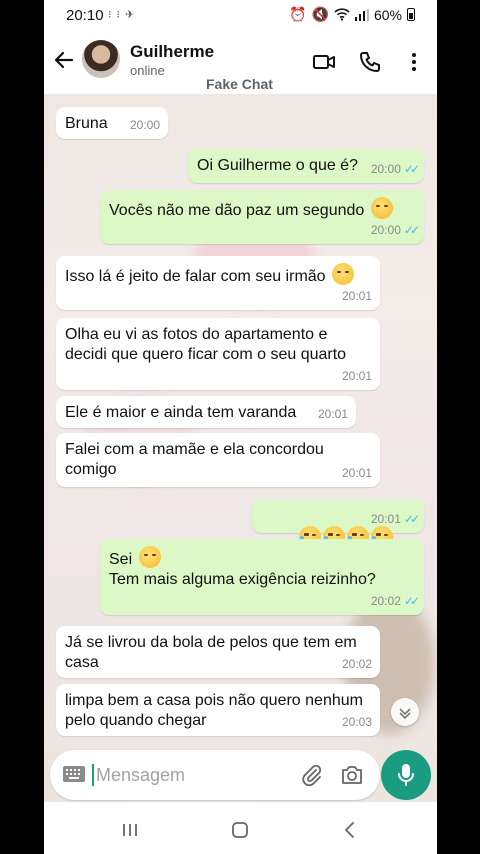 The image size is (480, 854). What do you see at coordinates (411, 14) in the screenshot?
I see `battery-icon` at bounding box center [411, 14].